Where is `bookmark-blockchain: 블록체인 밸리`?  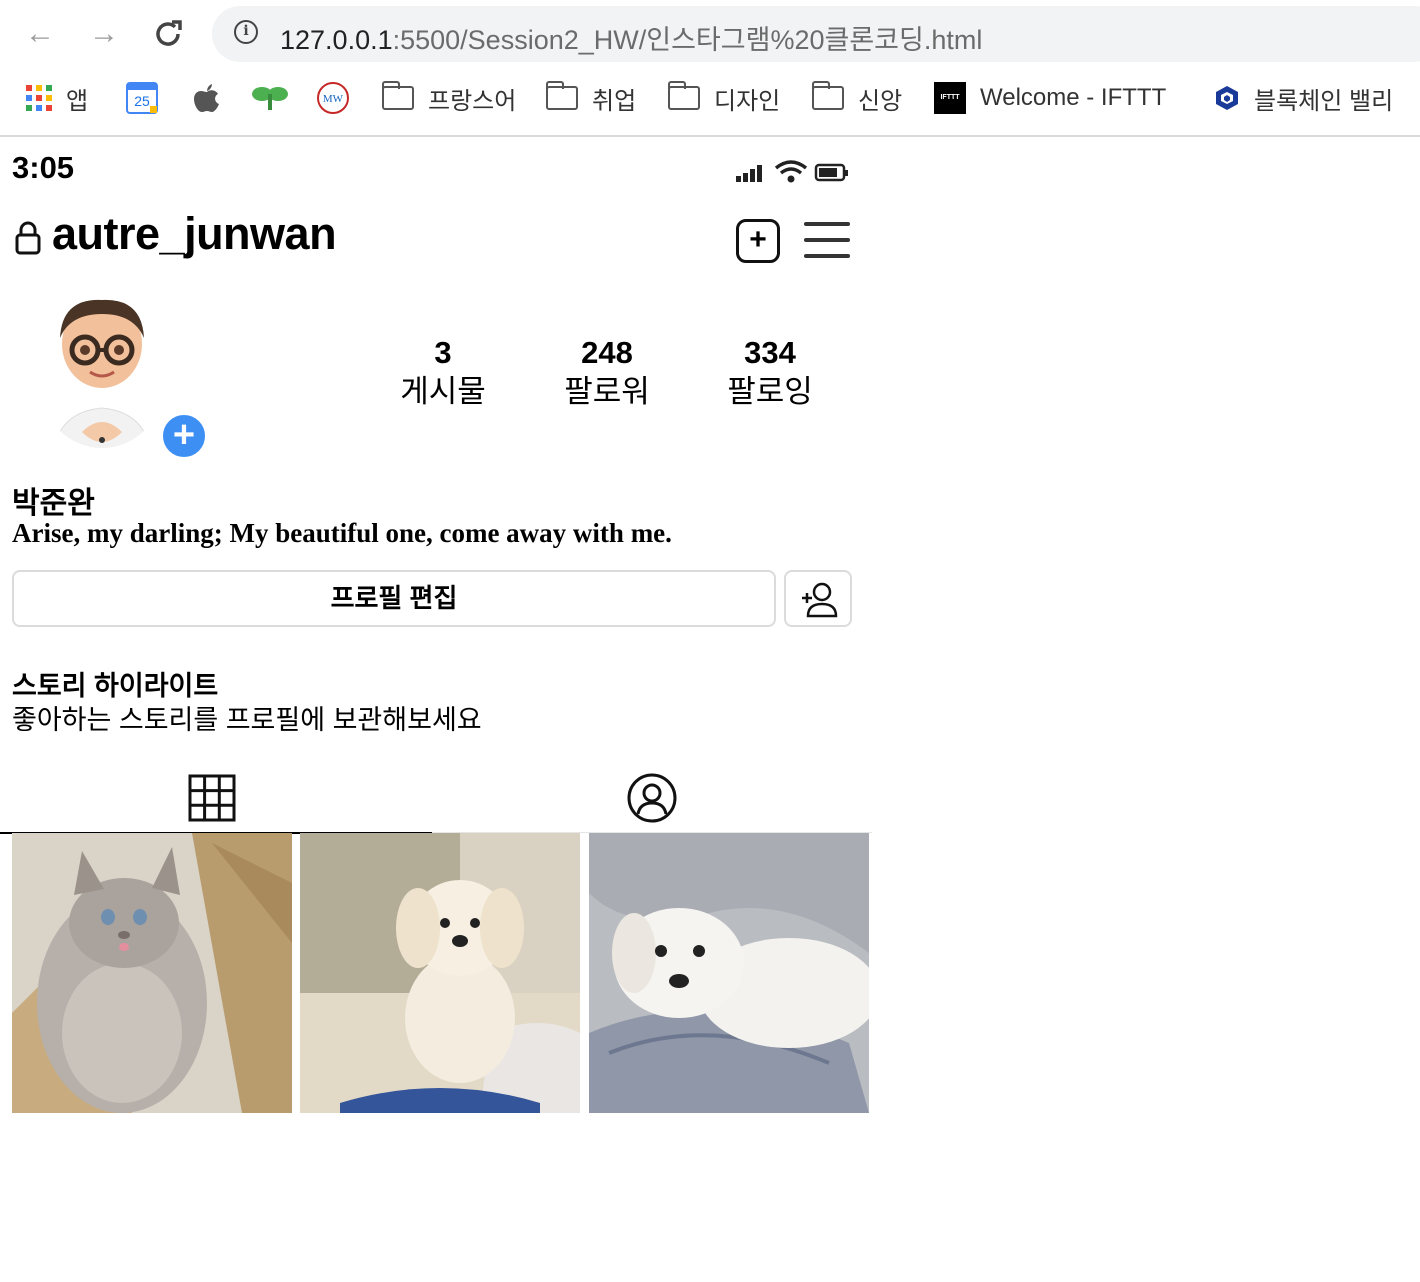
bookmark-blockchain: 블록체인 밸리 is located at coordinates (1303, 98).